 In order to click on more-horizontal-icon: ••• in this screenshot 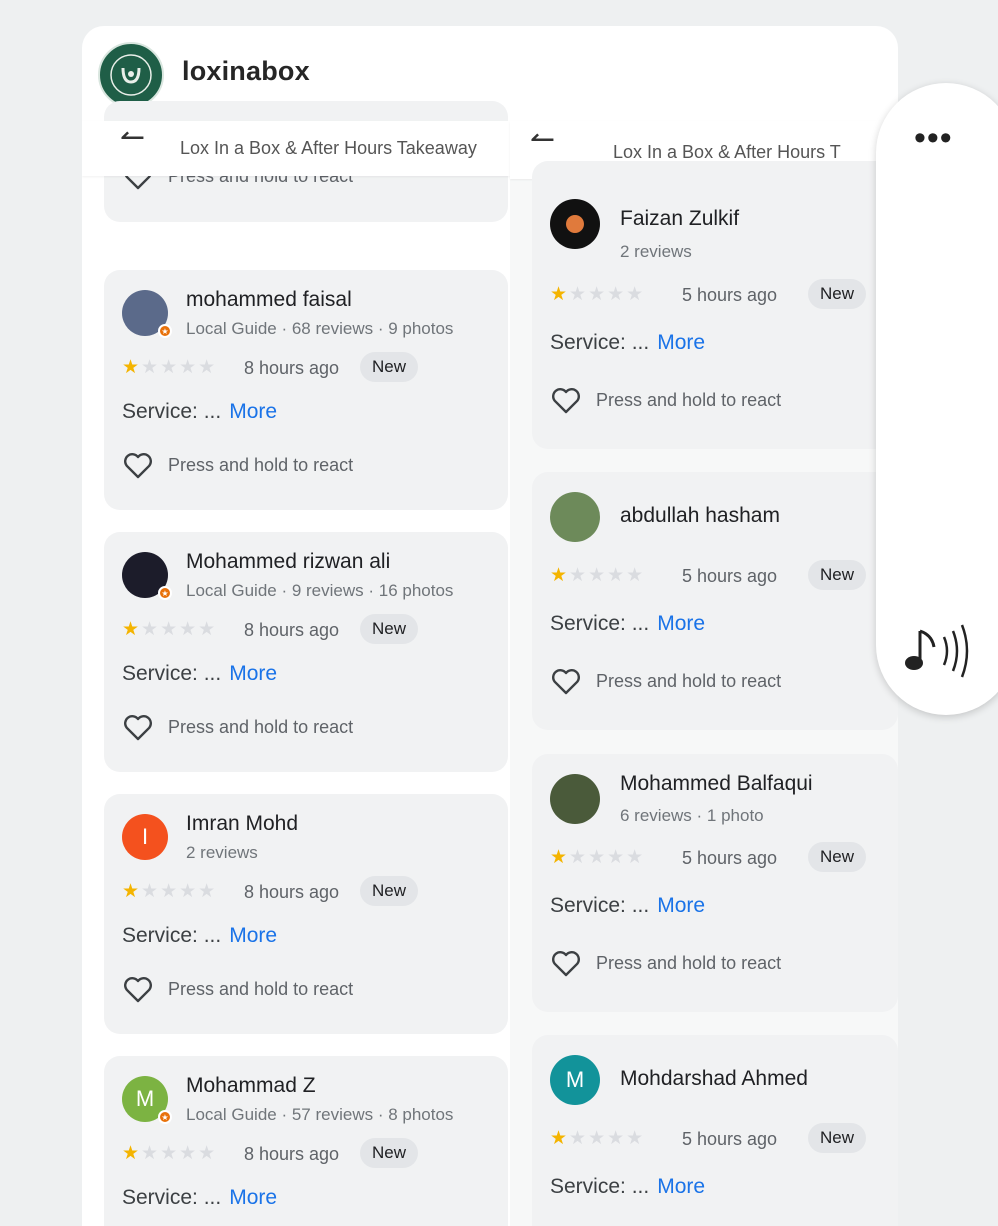, I will do `click(933, 138)`.